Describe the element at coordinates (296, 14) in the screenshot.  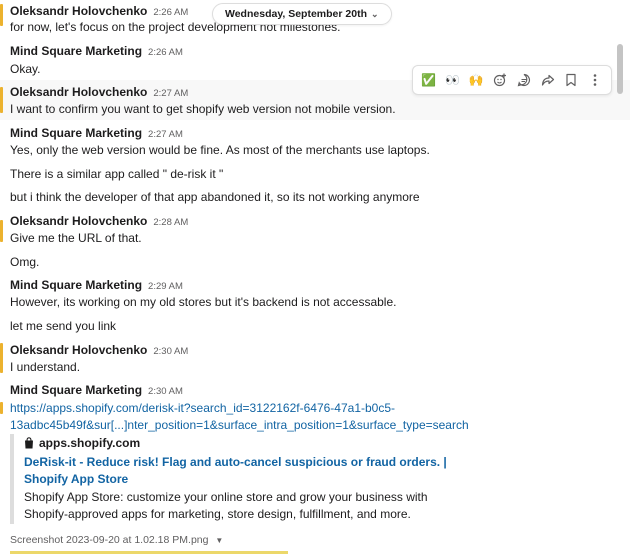
I see `date-divider-label: Wednesday, September 20th` at that location.